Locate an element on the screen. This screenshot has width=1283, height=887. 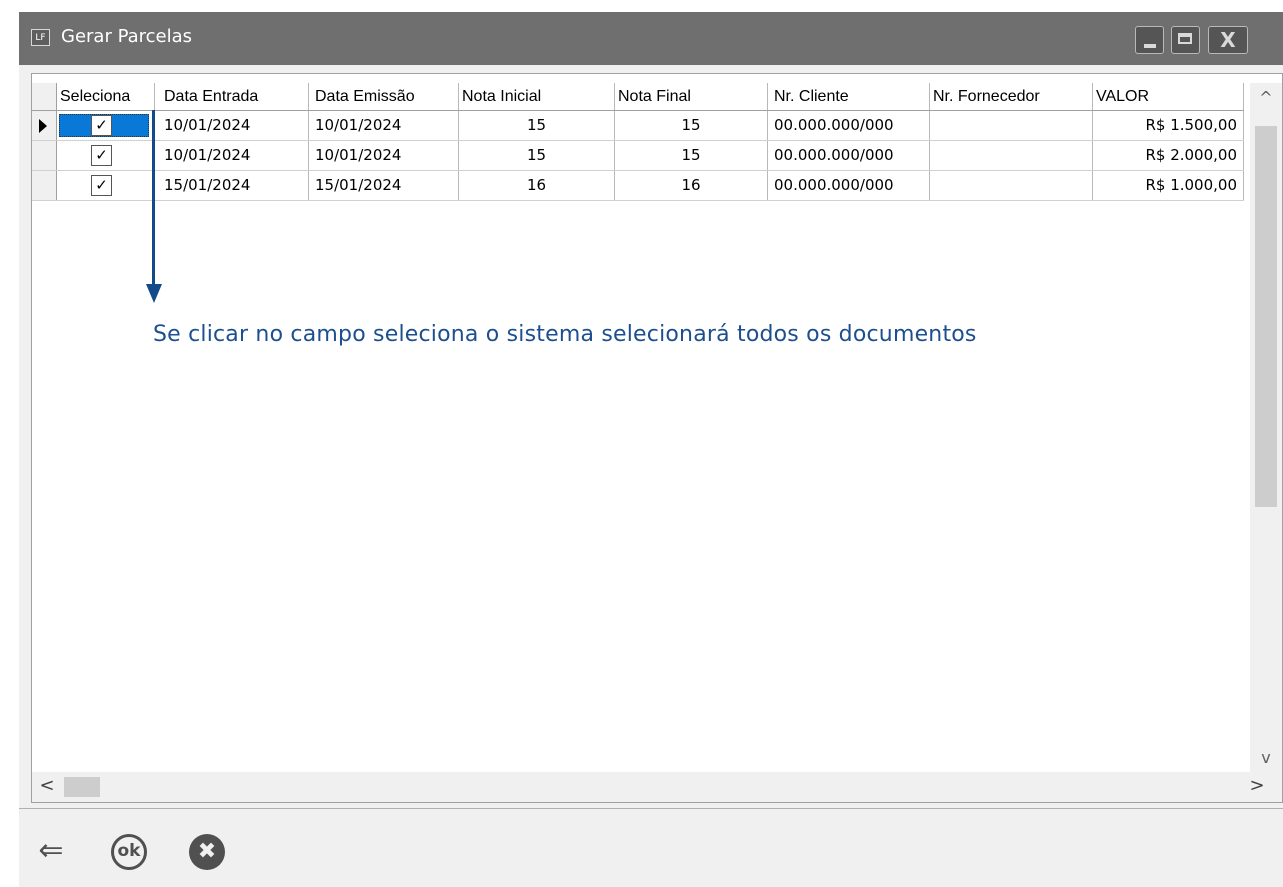
valor-cell: R$ 1.500,00 is located at coordinates (1168, 125).